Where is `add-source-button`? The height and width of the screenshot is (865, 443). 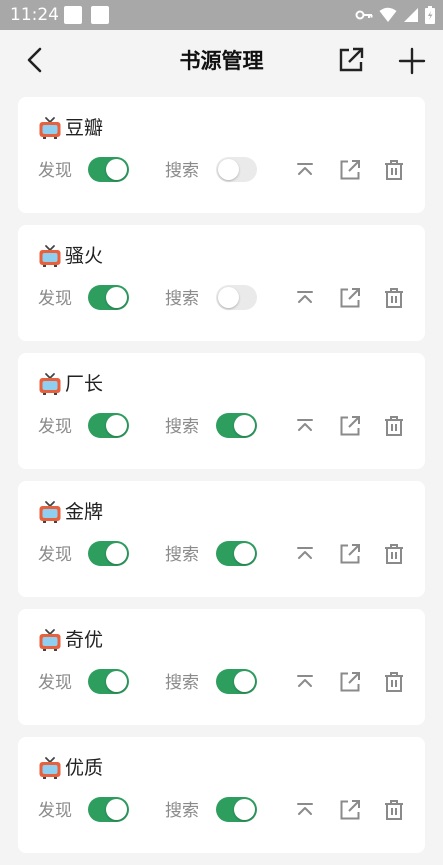 add-source-button is located at coordinates (412, 61).